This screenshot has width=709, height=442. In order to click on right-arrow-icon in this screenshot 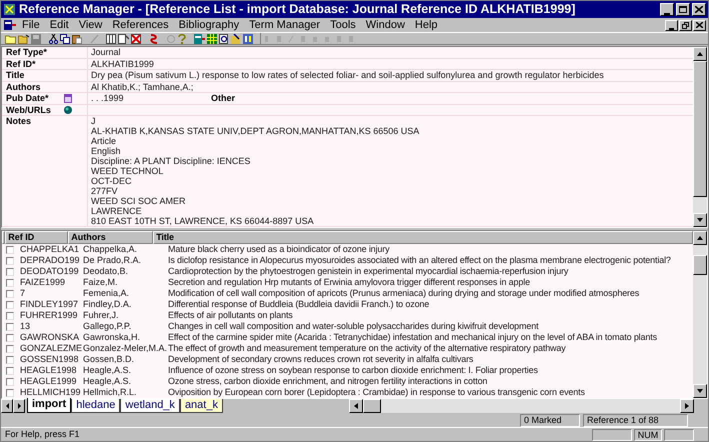, I will do `click(19, 406)`.